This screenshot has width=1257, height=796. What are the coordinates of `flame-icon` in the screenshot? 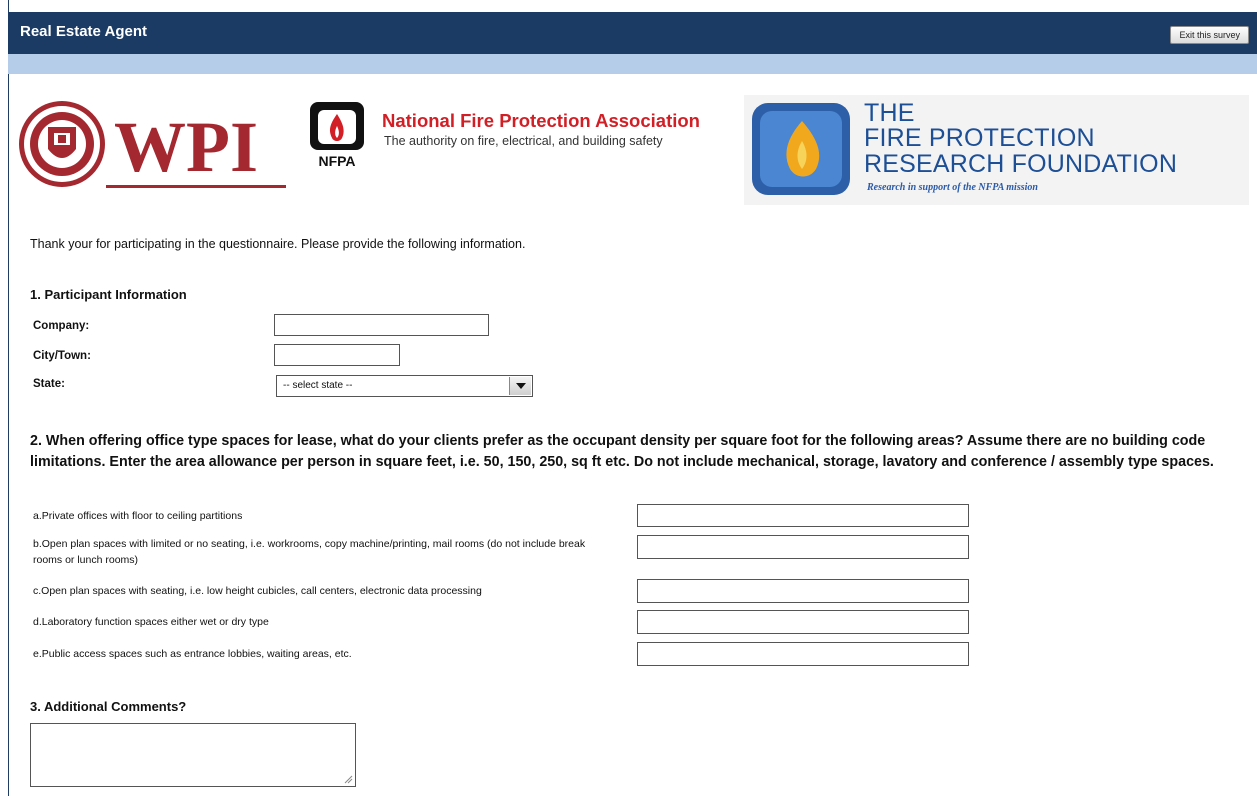 It's located at (801, 149).